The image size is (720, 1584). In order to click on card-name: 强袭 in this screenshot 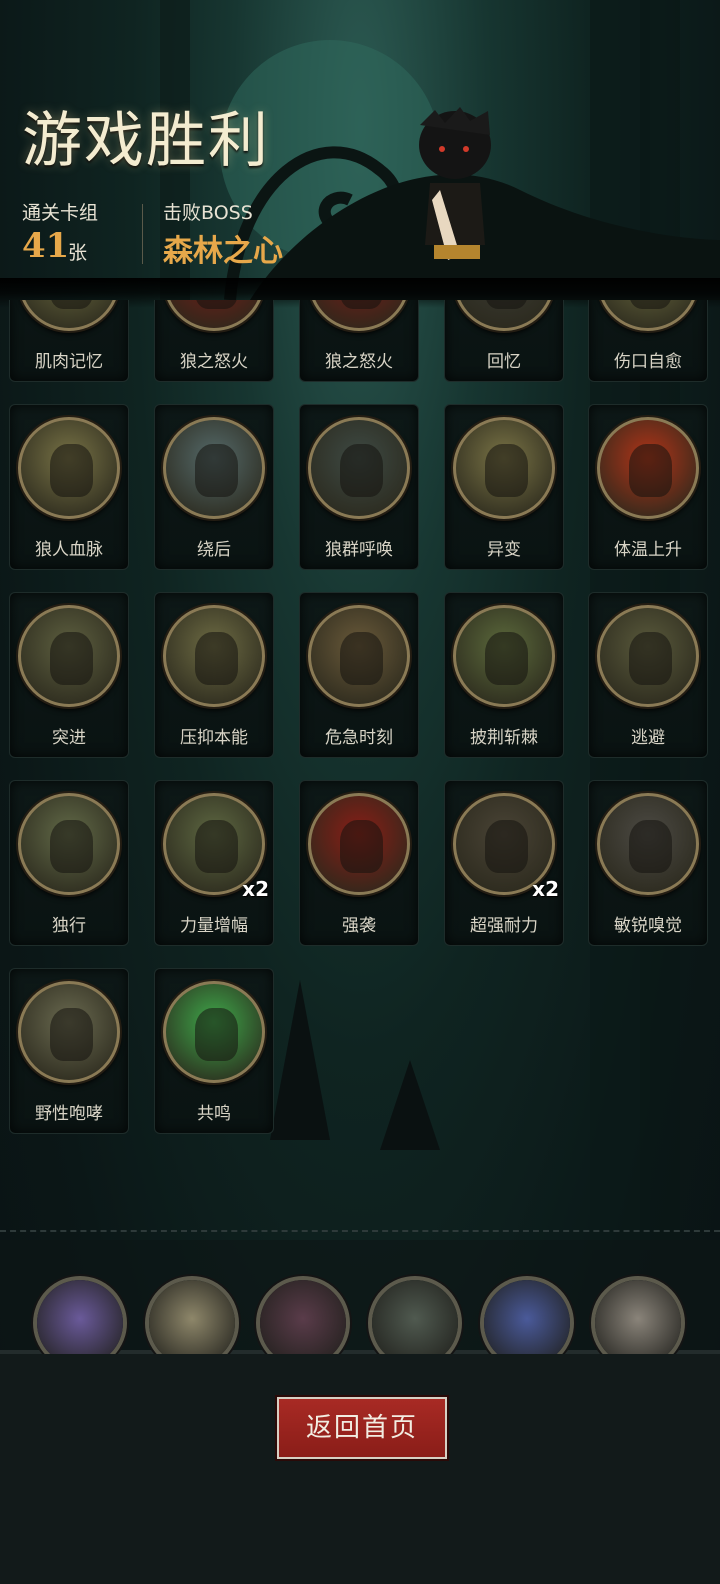, I will do `click(359, 926)`.